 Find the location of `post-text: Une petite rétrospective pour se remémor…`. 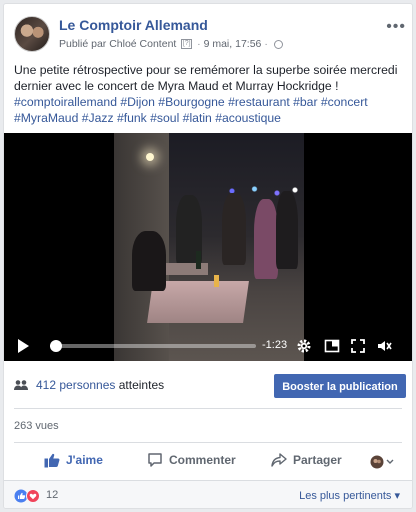

post-text: Une petite rétrospective pour se remémor… is located at coordinates (210, 94).